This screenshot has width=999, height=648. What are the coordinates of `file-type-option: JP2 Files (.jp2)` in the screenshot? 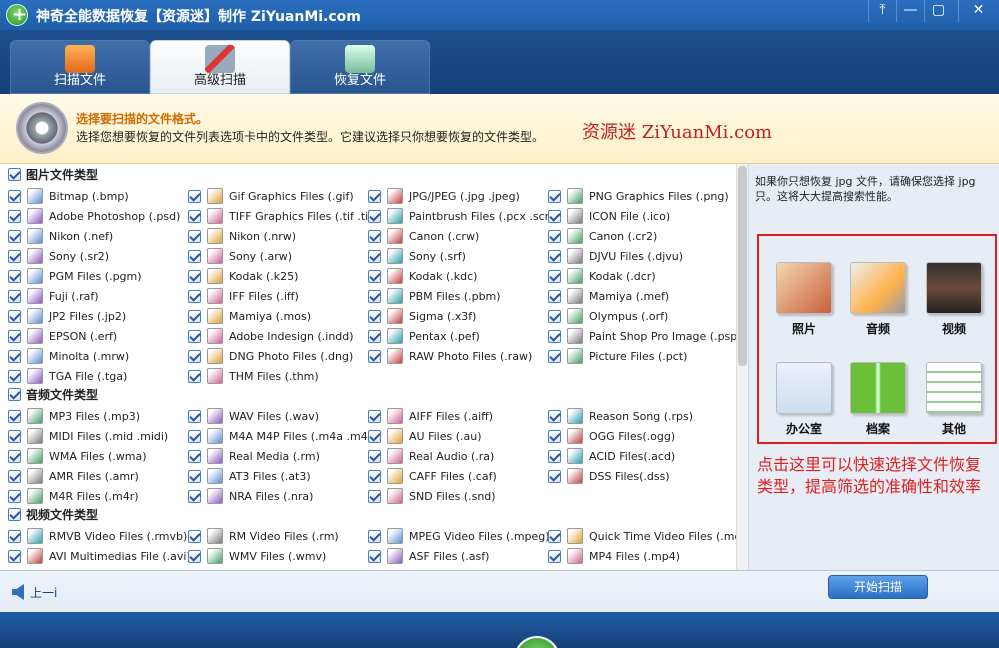 It's located at (67, 316).